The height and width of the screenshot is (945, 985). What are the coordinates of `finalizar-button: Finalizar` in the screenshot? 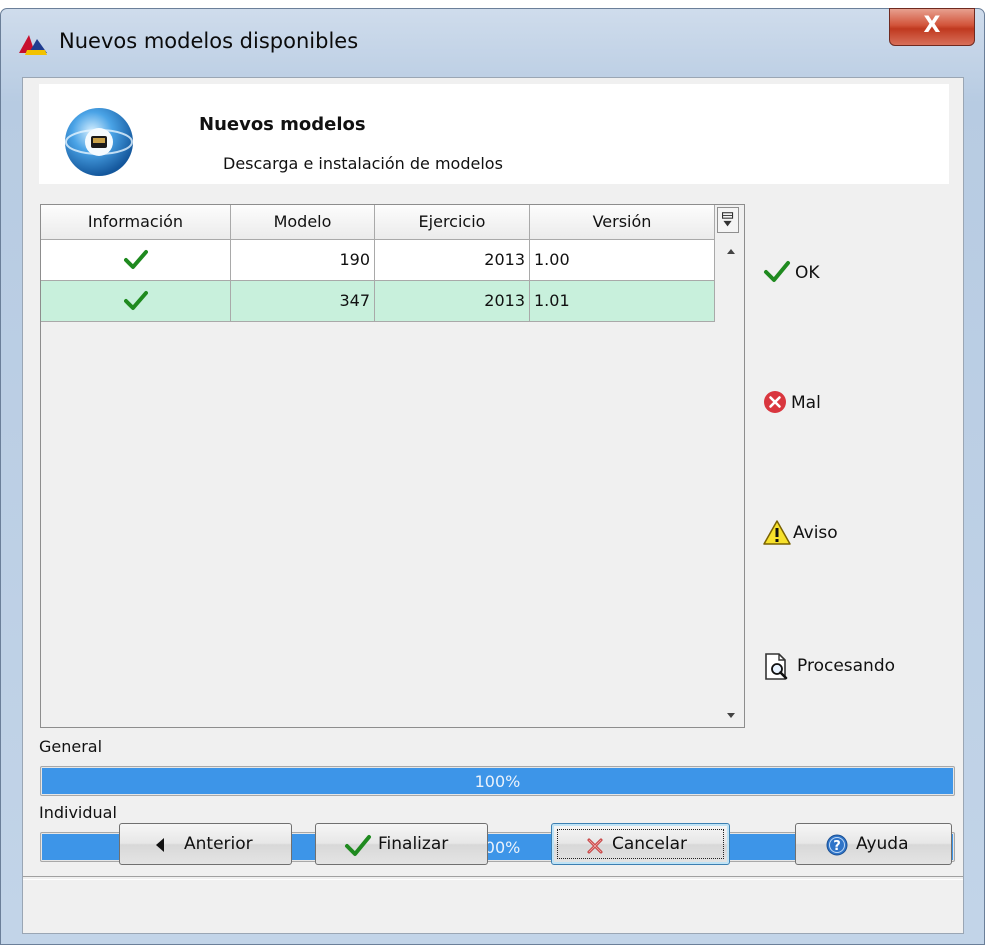 It's located at (401, 844).